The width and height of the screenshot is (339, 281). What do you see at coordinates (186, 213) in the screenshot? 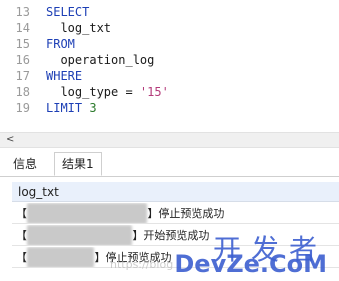
I see `cell-suffix: 】停止预览成功` at bounding box center [186, 213].